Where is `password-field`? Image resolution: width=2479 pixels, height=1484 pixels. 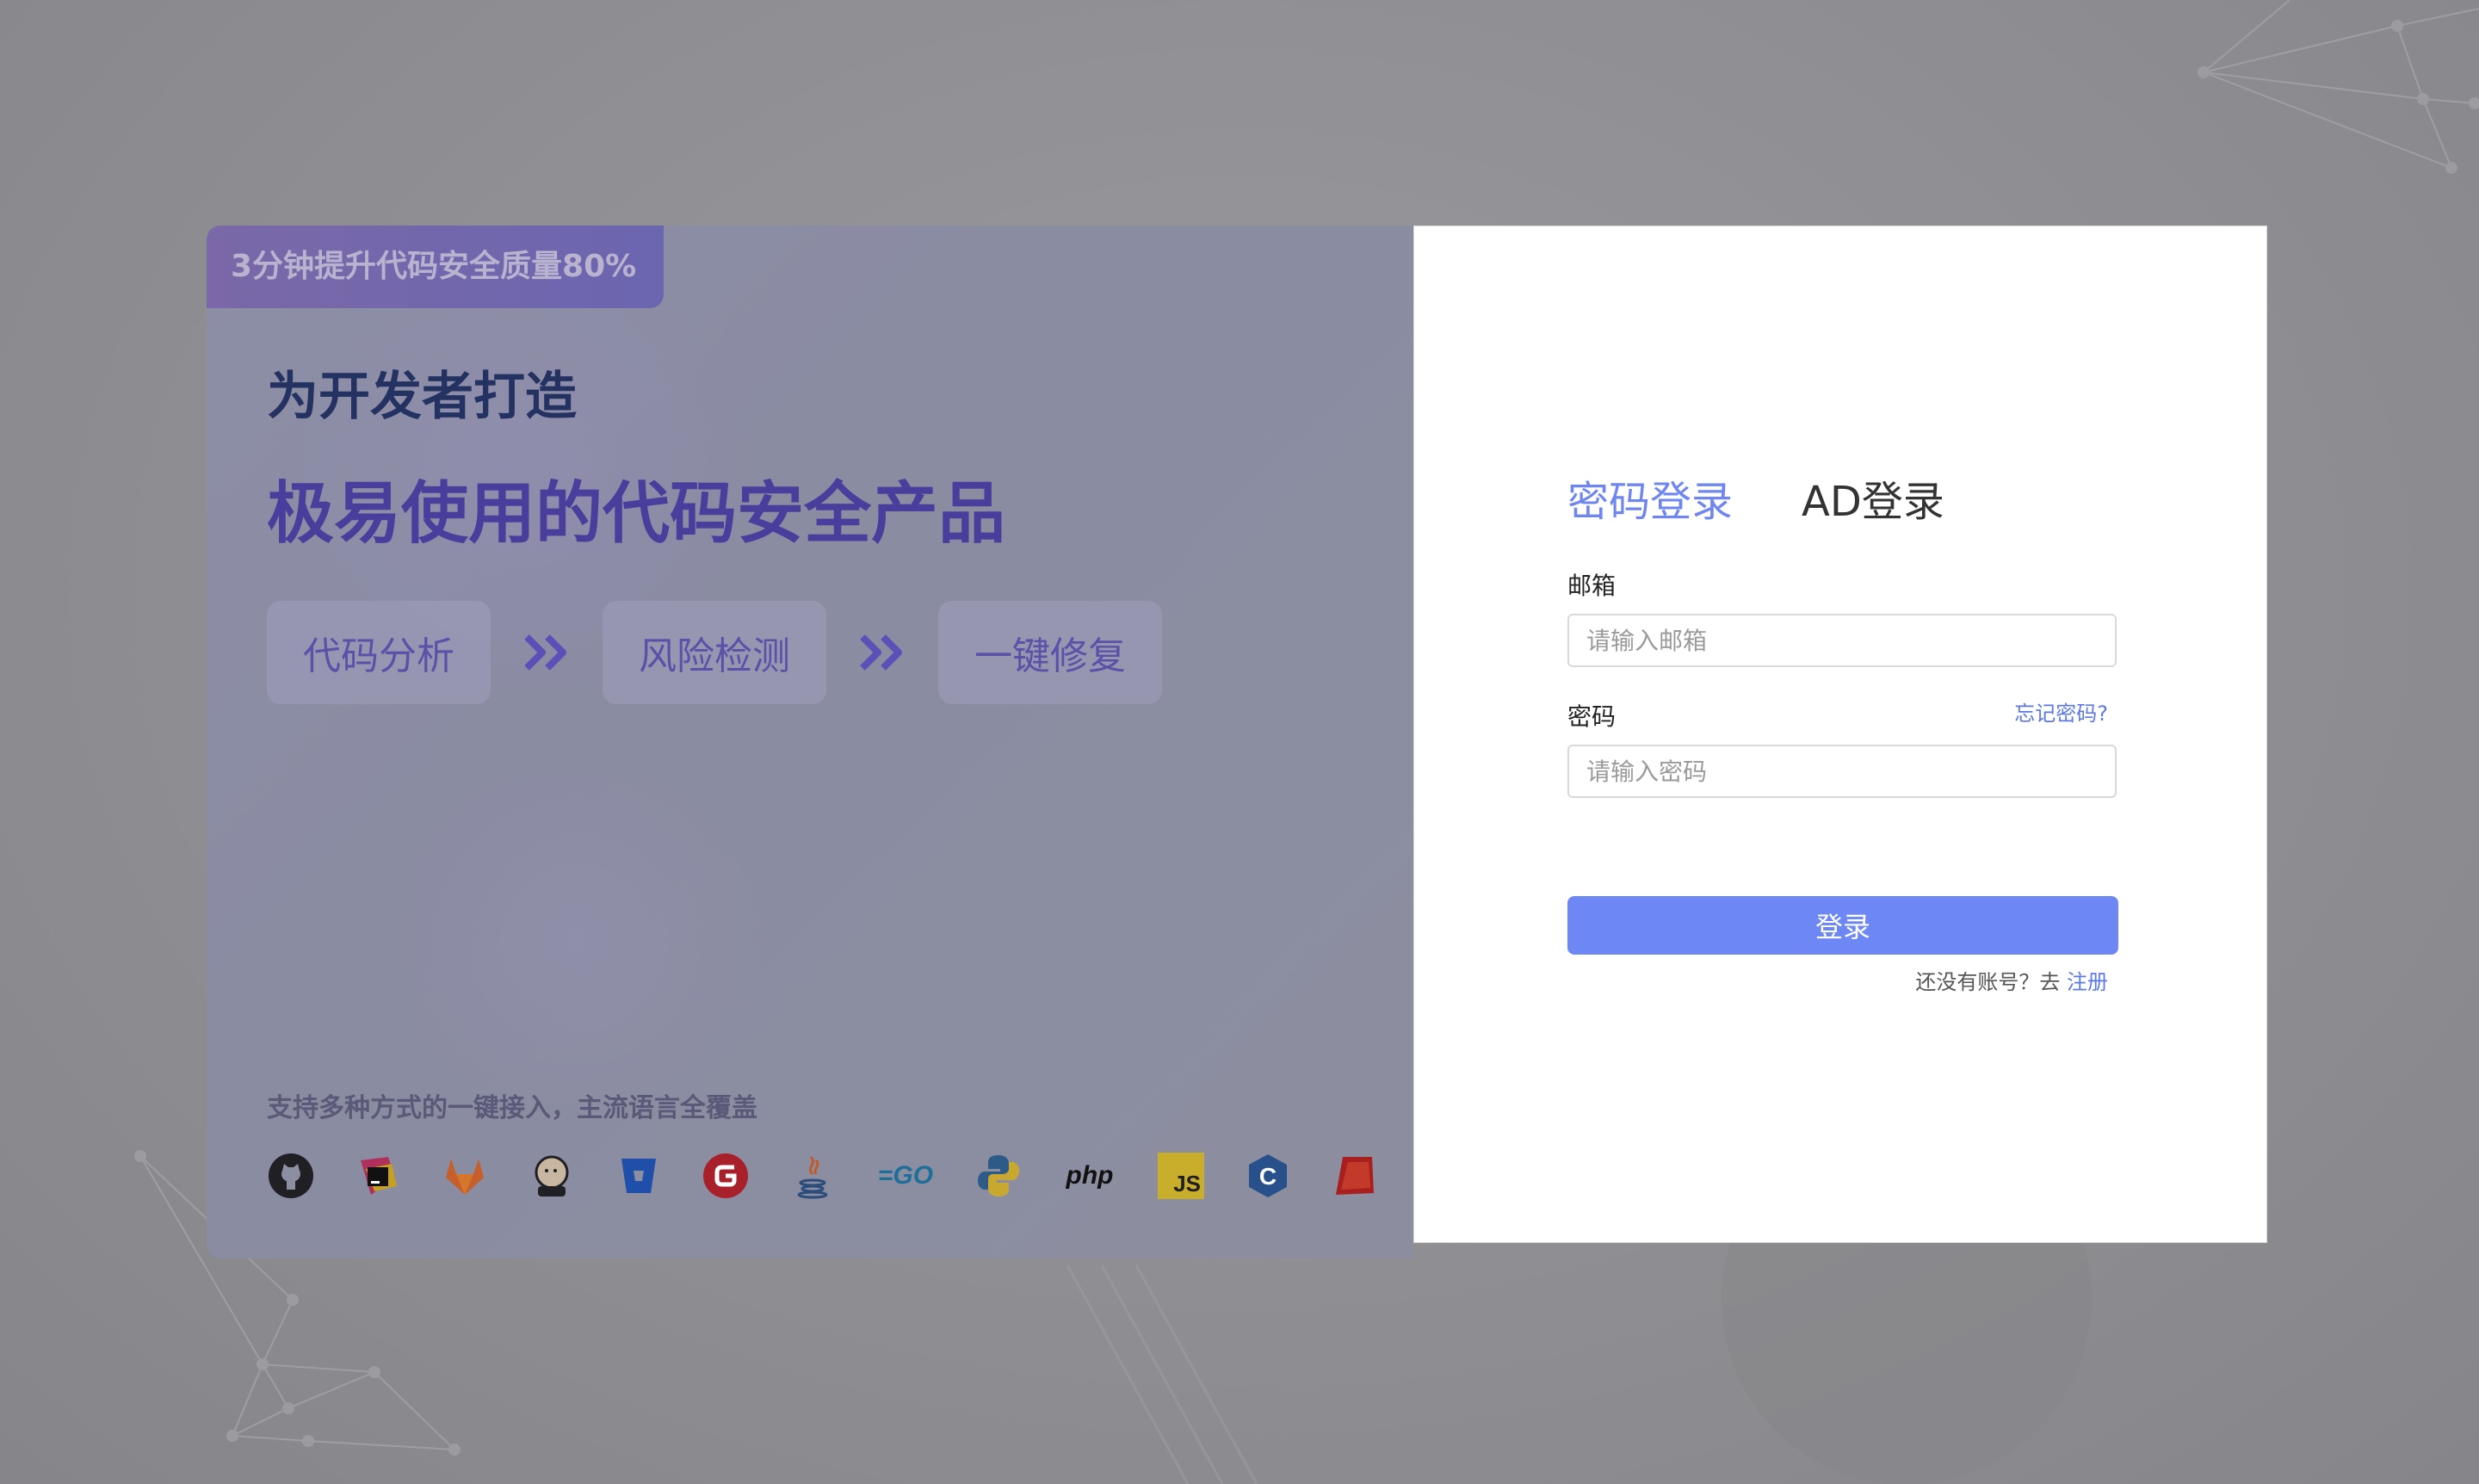 password-field is located at coordinates (1842, 771).